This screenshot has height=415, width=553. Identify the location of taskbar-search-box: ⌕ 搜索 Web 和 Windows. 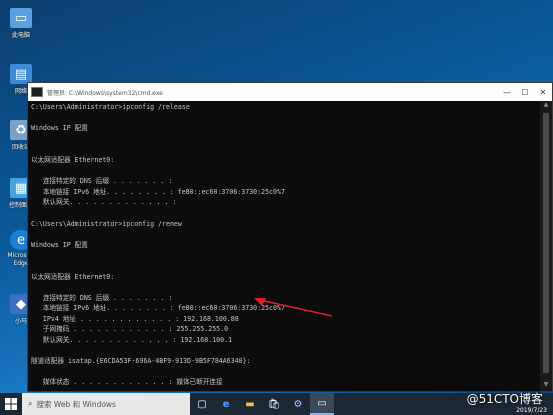
(106, 404).